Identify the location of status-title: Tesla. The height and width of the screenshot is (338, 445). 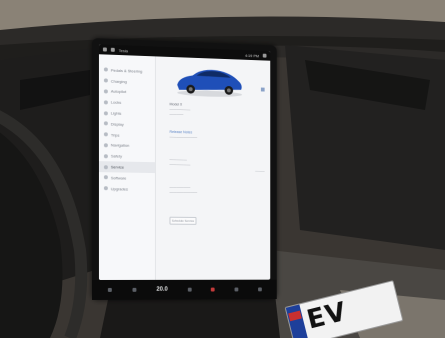
(123, 50).